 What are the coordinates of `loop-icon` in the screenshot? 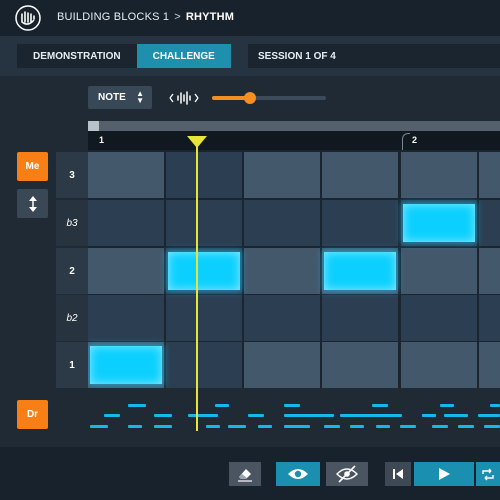 It's located at (488, 474).